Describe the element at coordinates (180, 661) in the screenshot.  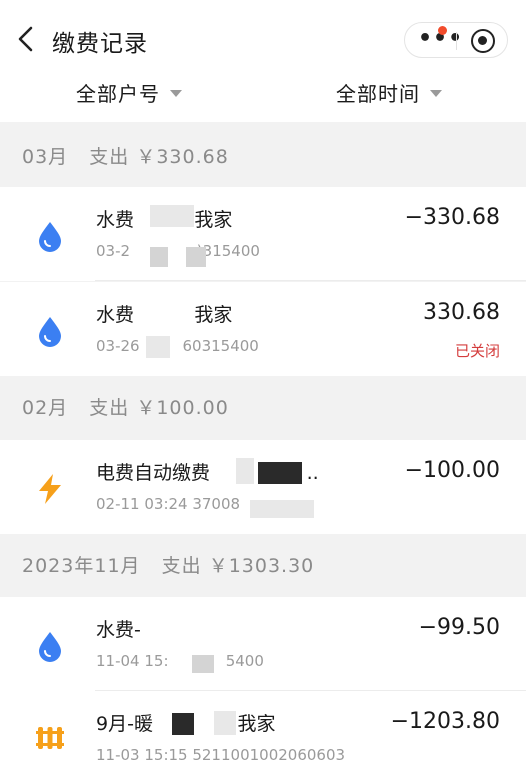
I see `record-time-account: 11-04 15: 5400` at that location.